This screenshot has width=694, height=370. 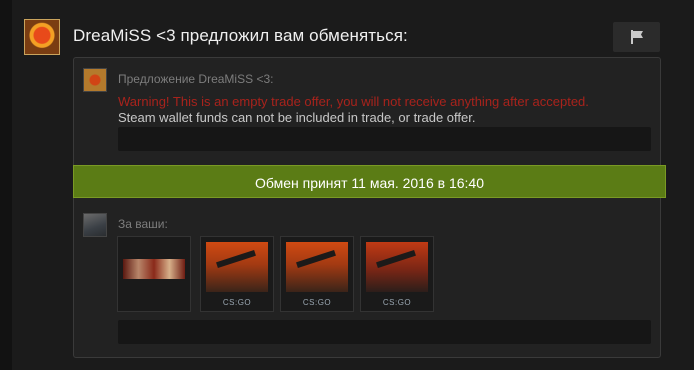 What do you see at coordinates (143, 224) in the screenshot?
I see `your-items-label: За ваши:` at bounding box center [143, 224].